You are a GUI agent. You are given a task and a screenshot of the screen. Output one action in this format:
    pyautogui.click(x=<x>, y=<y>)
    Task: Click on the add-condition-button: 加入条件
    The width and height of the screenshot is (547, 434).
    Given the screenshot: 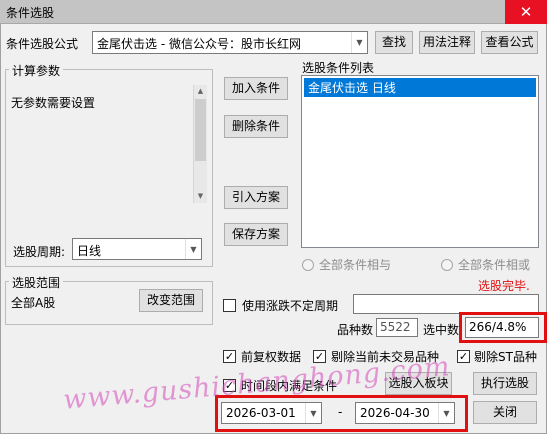 What is the action you would take?
    pyautogui.click(x=256, y=88)
    